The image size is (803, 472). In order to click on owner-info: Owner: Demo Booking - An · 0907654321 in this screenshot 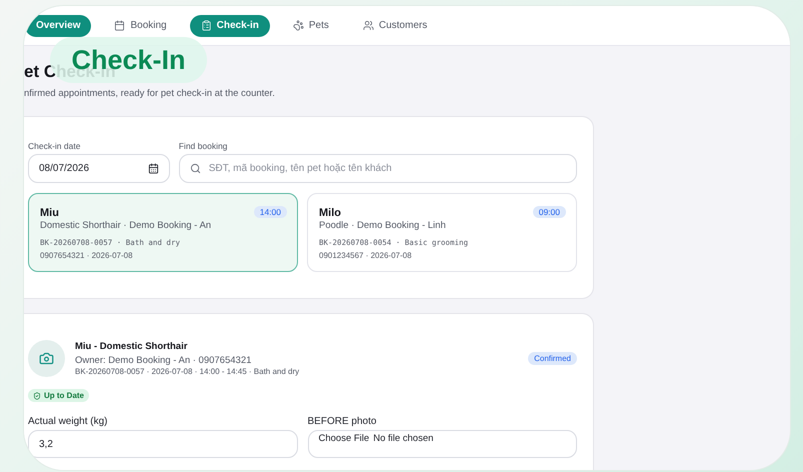, I will do `click(163, 360)`.